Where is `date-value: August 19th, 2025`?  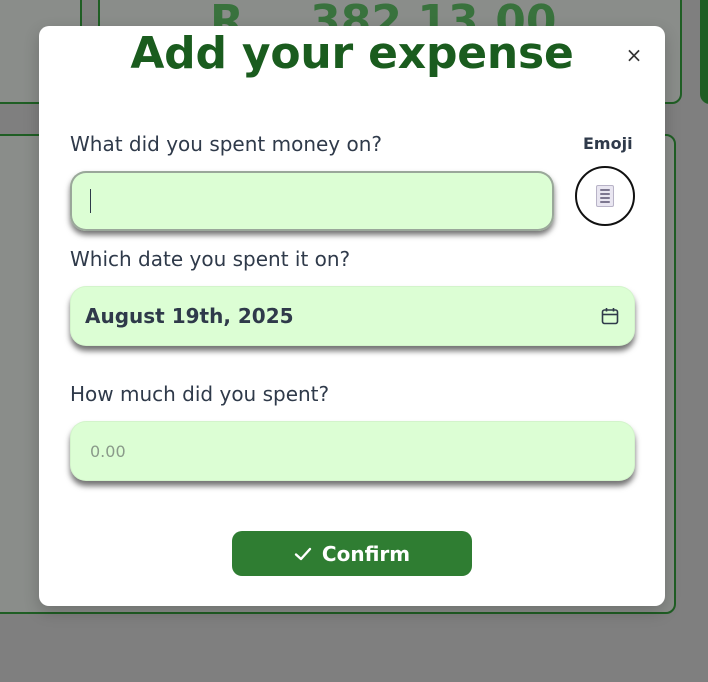
date-value: August 19th, 2025 is located at coordinates (189, 316).